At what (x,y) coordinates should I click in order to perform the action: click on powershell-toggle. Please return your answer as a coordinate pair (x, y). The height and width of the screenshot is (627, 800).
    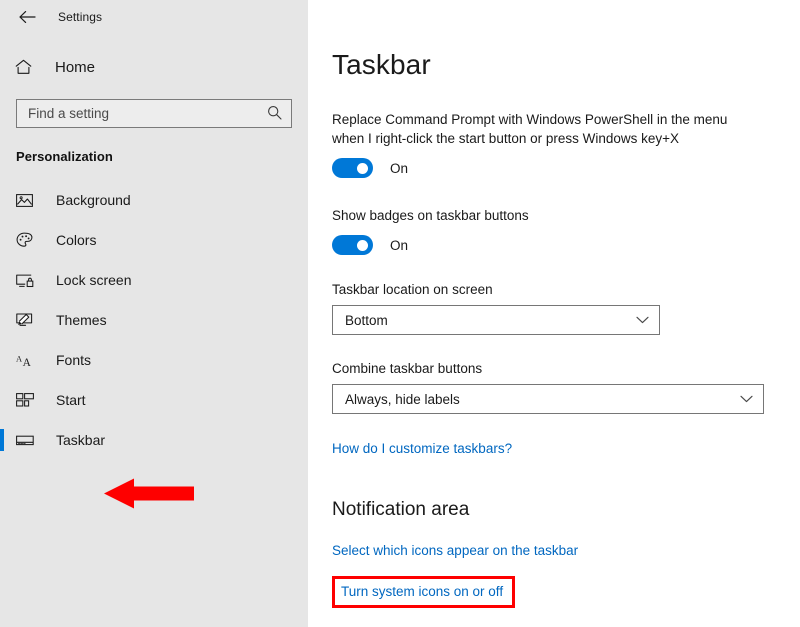
    Looking at the image, I should click on (352, 168).